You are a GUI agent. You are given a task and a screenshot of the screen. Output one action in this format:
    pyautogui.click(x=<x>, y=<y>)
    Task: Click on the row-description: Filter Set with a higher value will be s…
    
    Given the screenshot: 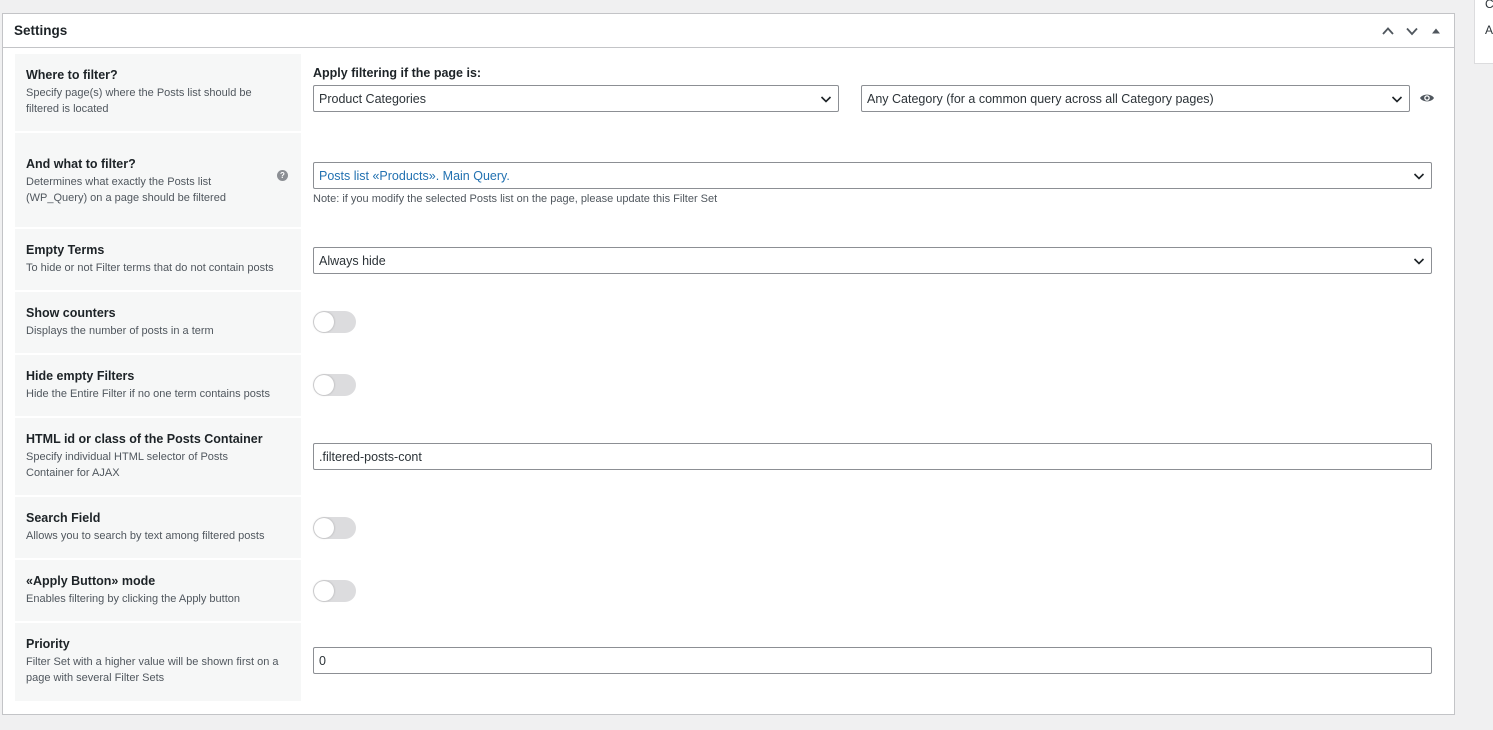 What is the action you would take?
    pyautogui.click(x=152, y=670)
    